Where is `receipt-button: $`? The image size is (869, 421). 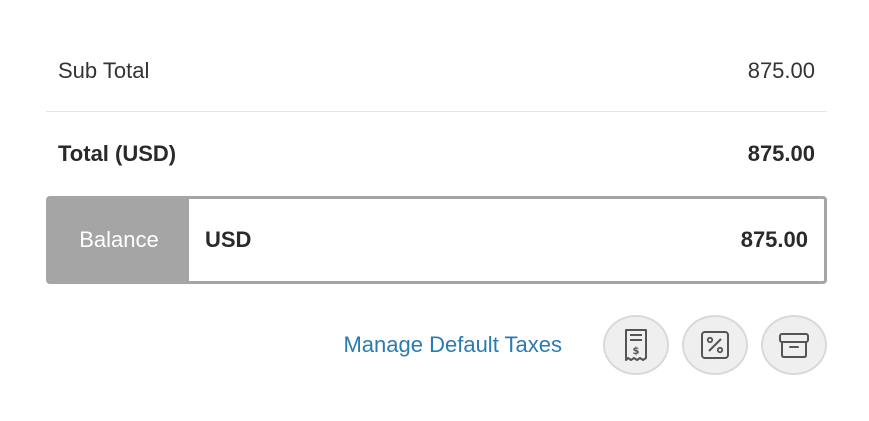
receipt-button: $ is located at coordinates (636, 345).